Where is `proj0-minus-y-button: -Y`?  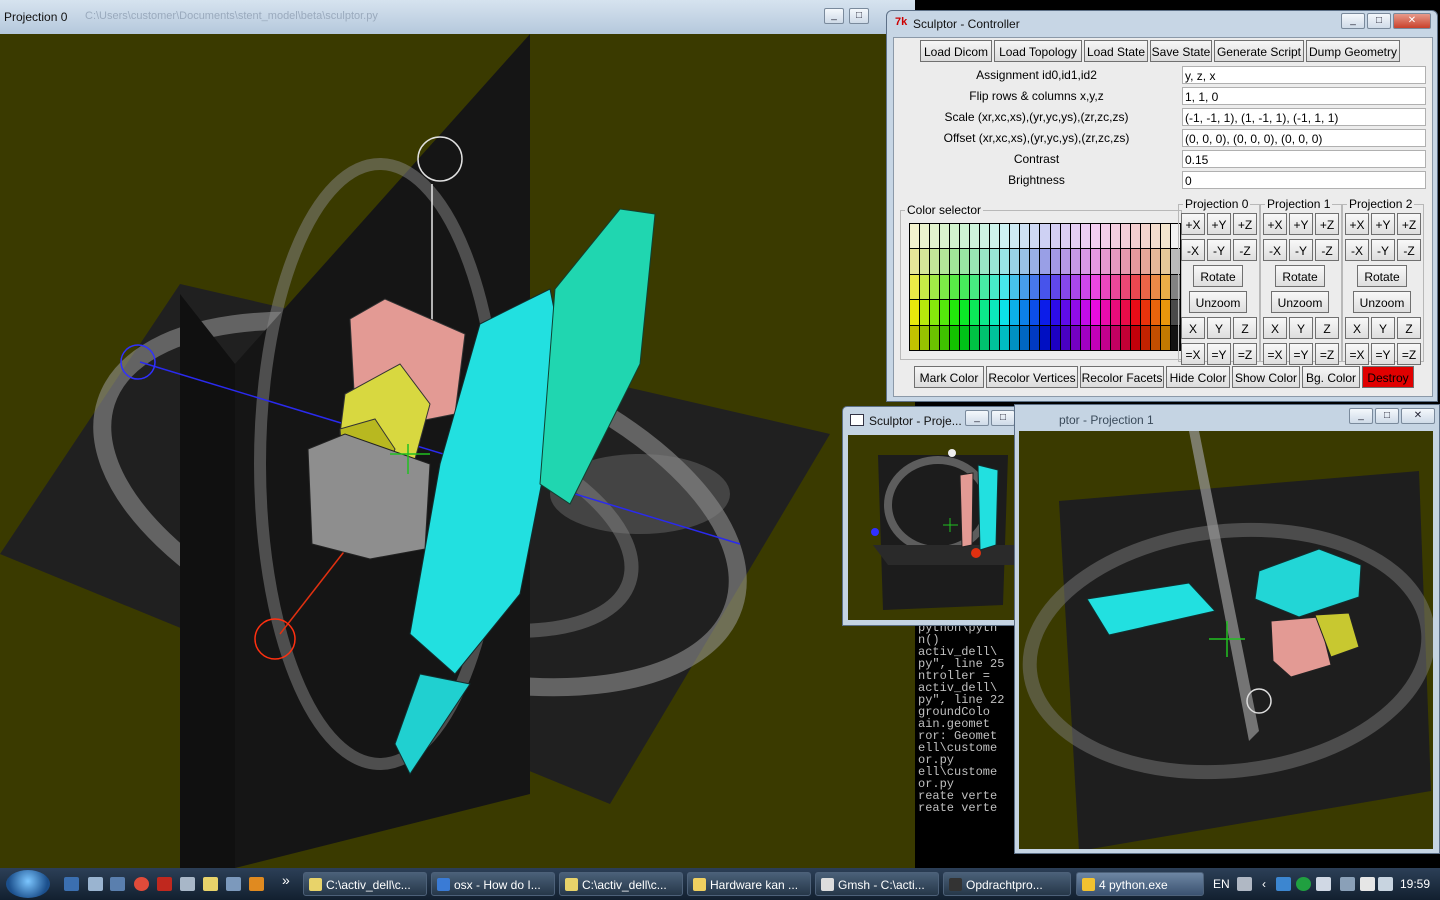 proj0-minus-y-button: -Y is located at coordinates (1219, 250).